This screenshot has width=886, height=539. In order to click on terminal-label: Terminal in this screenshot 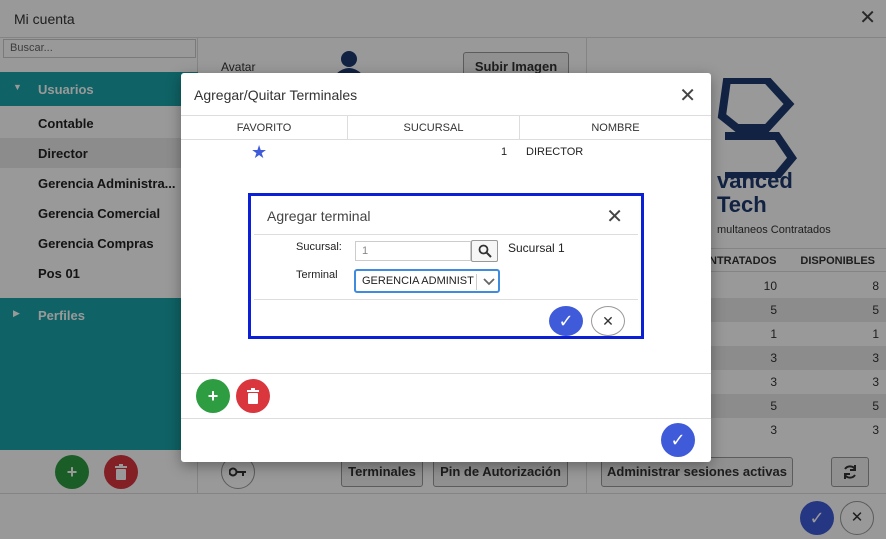, I will do `click(317, 275)`.